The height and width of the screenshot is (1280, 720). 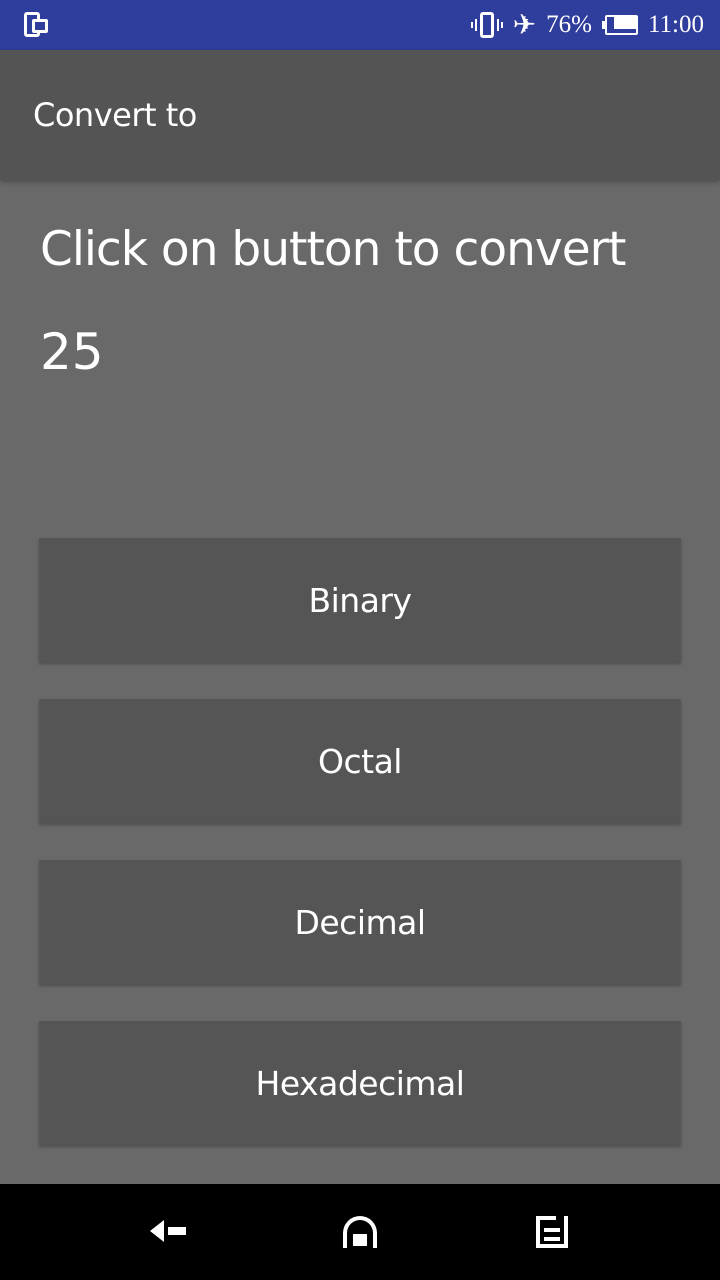 What do you see at coordinates (360, 761) in the screenshot?
I see `octal-button: Octal` at bounding box center [360, 761].